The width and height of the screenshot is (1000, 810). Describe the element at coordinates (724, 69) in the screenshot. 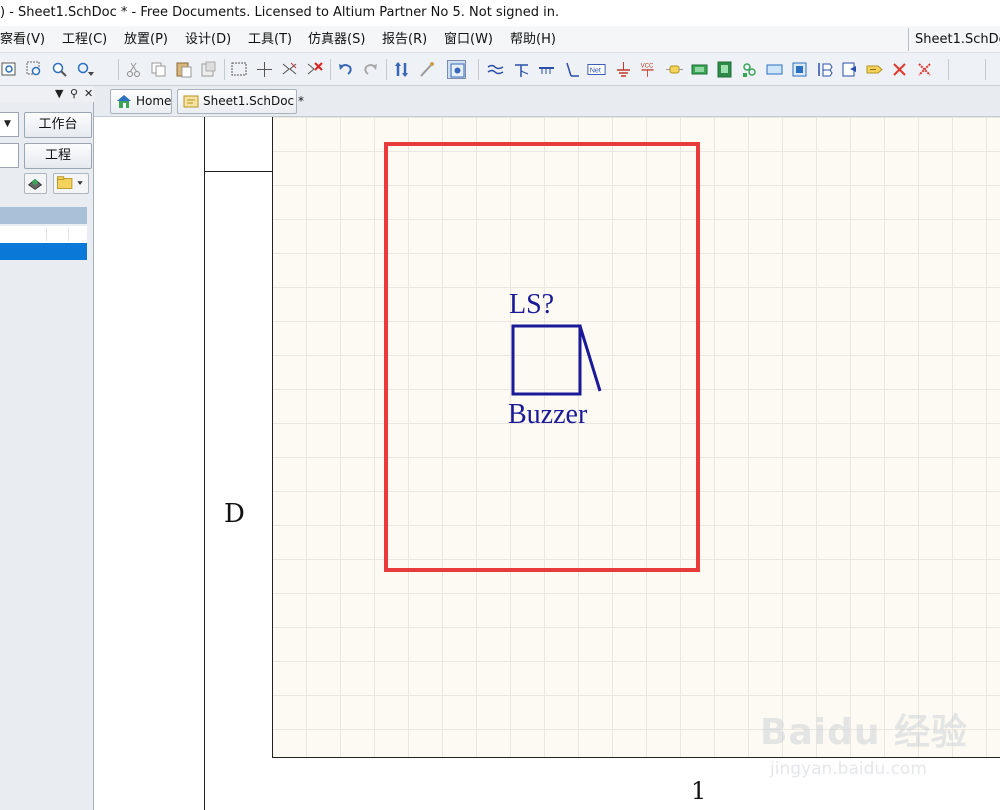

I see `sheet-entry-icon` at that location.